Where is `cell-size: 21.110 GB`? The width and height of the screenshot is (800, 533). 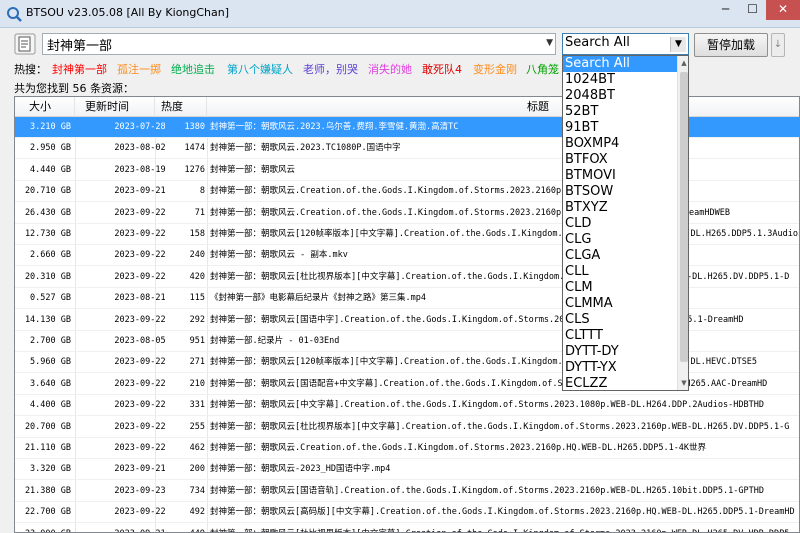 cell-size: 21.110 GB is located at coordinates (47, 448).